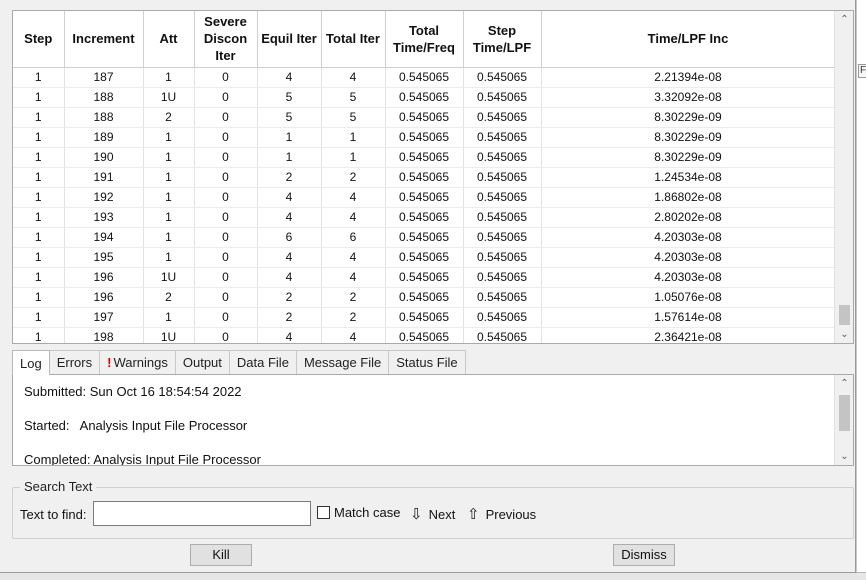 This screenshot has width=866, height=580. I want to click on column-header: Step Time/LPF, so click(502, 39).